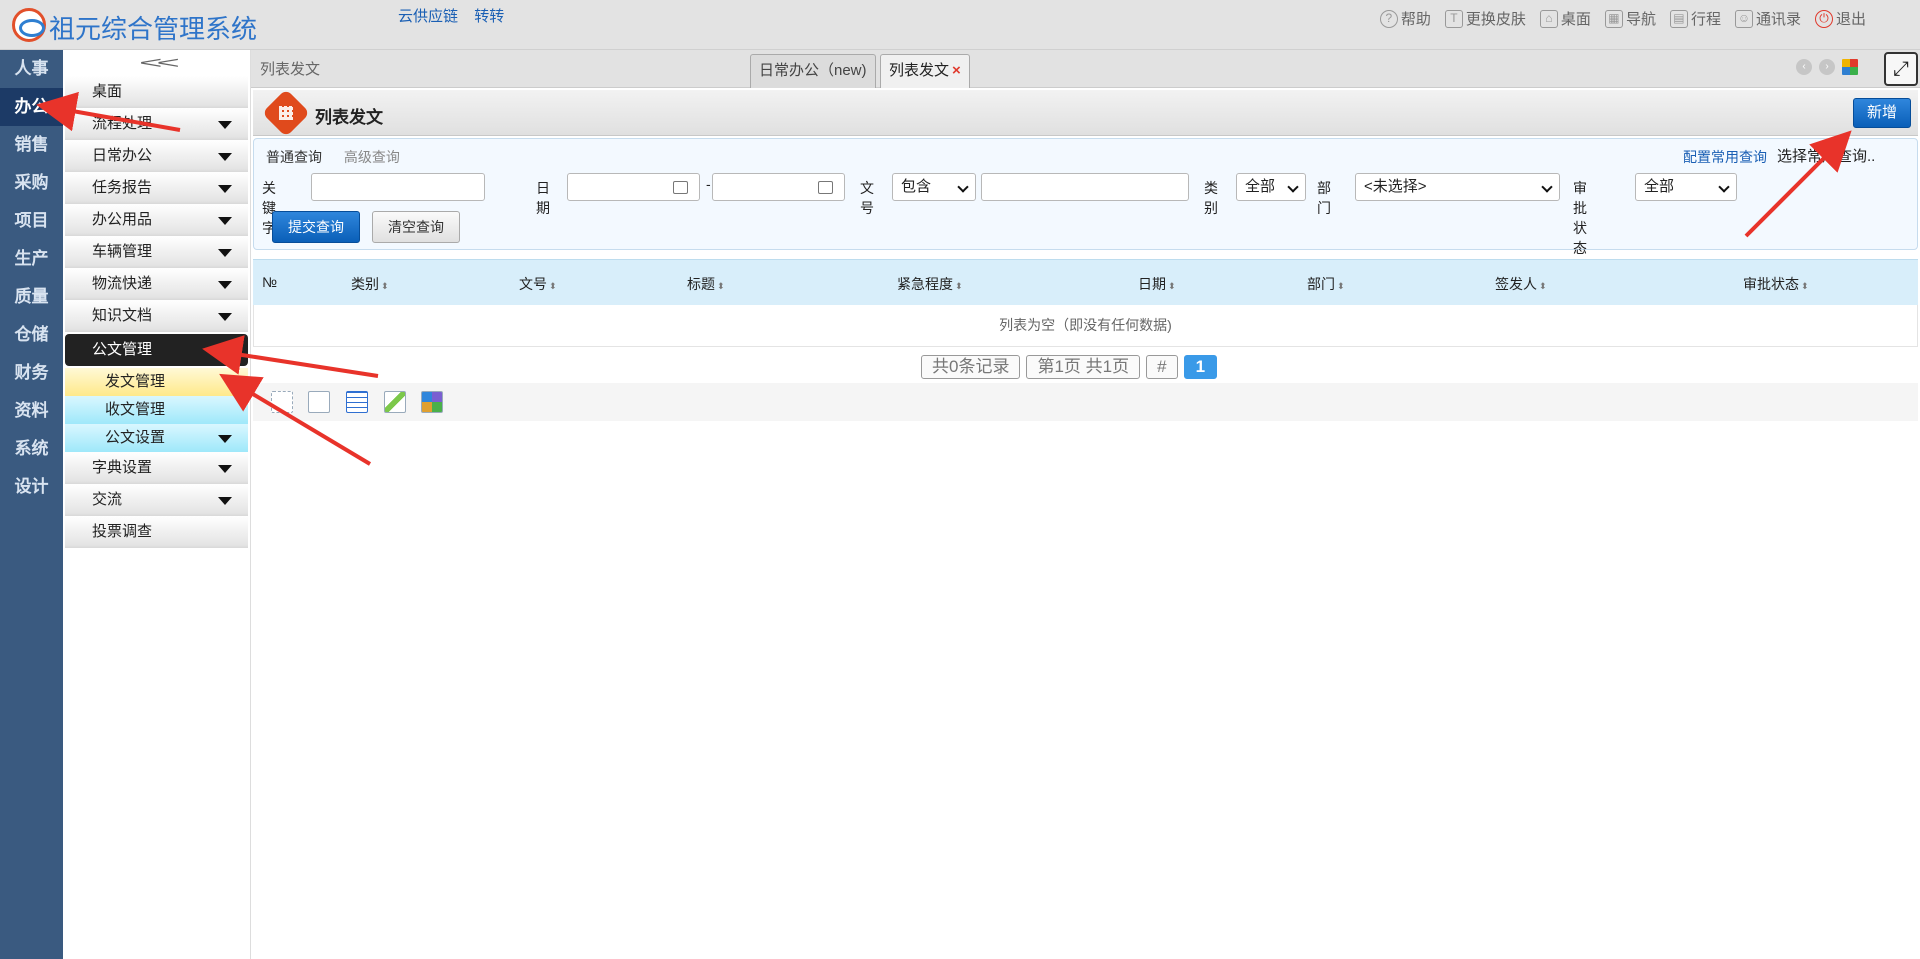 The image size is (1920, 959). What do you see at coordinates (156, 468) in the screenshot?
I see `sub-menu-item: 字典设置` at bounding box center [156, 468].